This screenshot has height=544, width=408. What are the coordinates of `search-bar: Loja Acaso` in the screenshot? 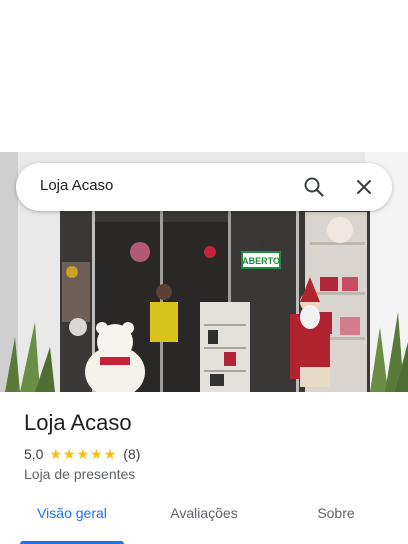 It's located at (204, 187).